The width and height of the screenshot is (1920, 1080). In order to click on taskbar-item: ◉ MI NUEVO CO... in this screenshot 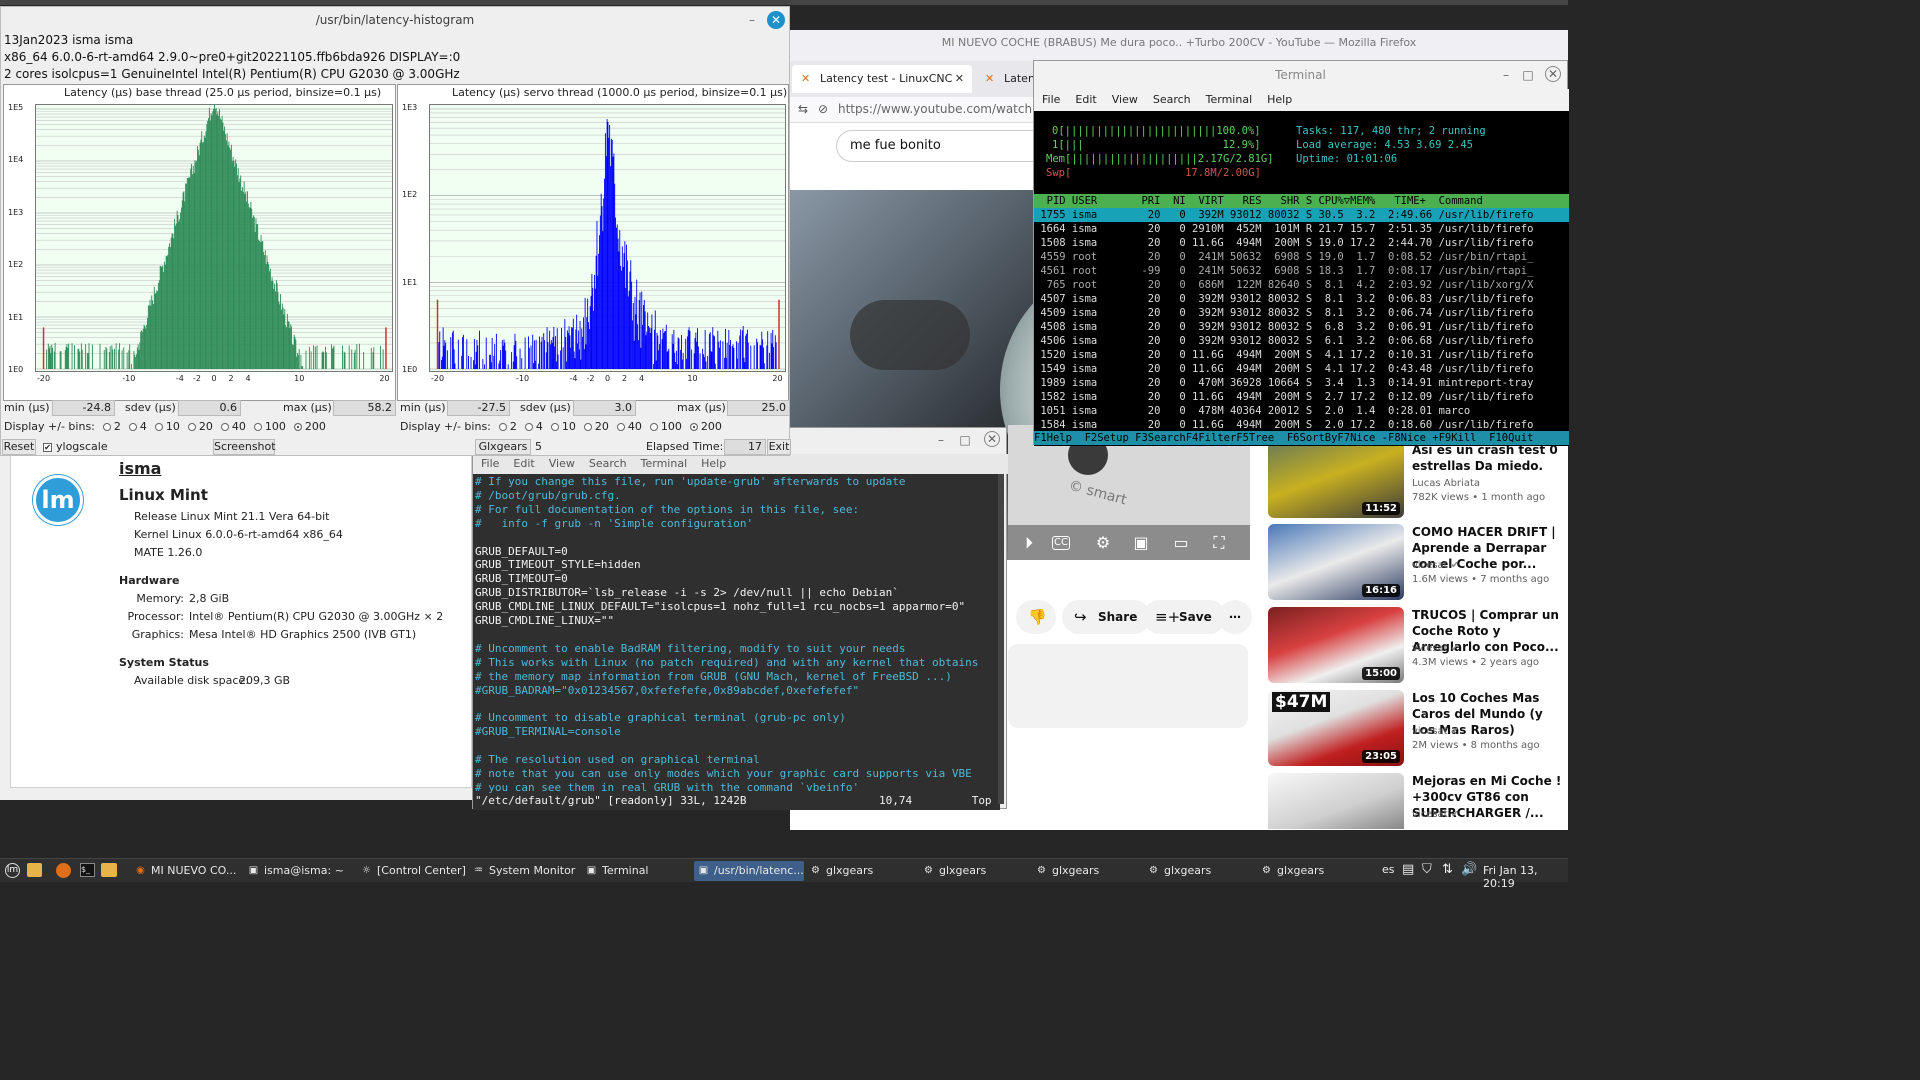, I will do `click(186, 871)`.